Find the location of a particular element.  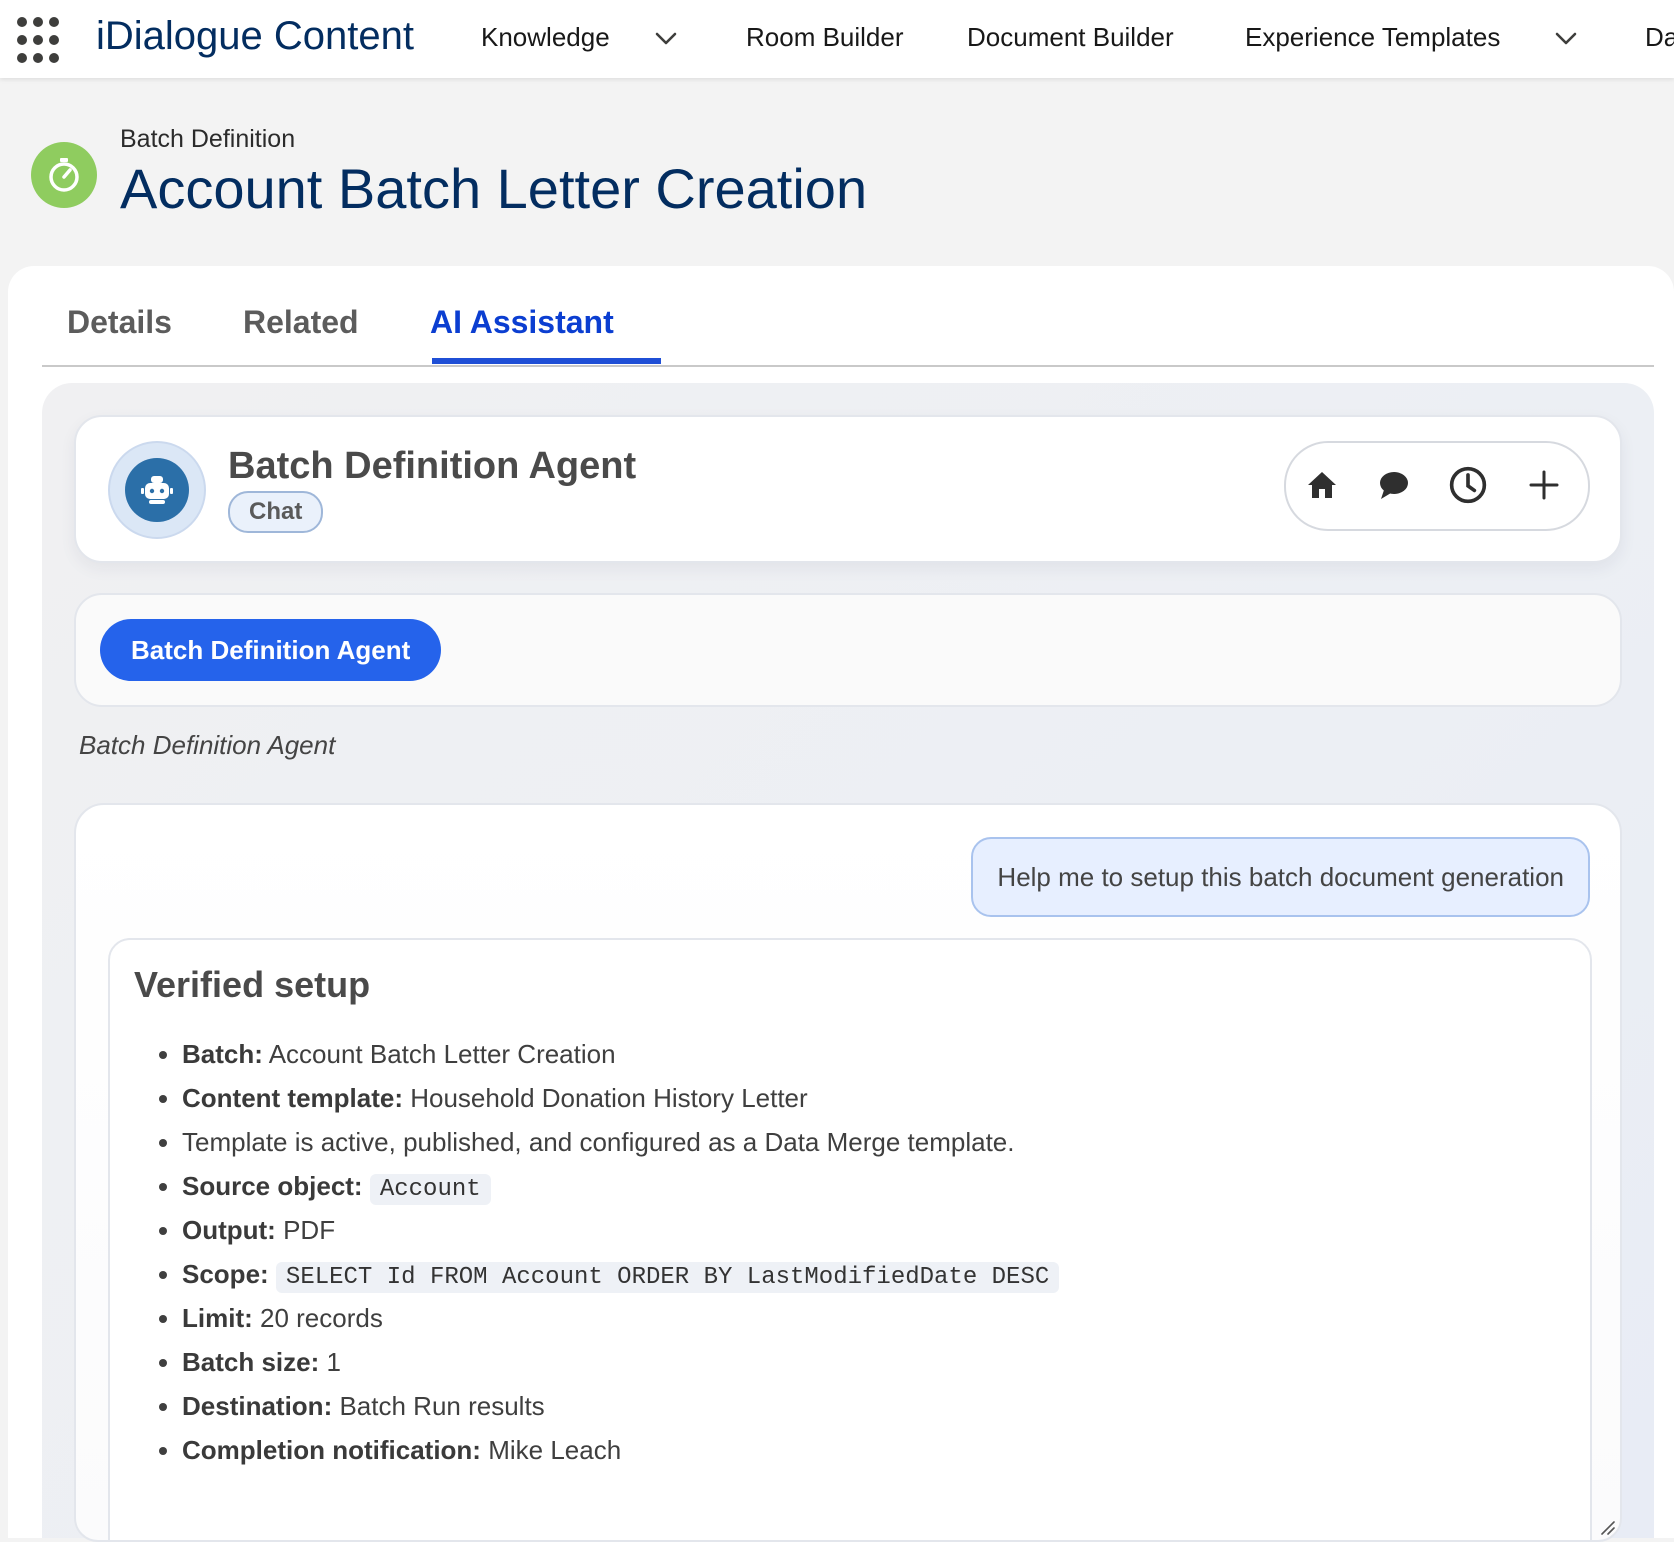

app-launcher-icon is located at coordinates (41, 41).